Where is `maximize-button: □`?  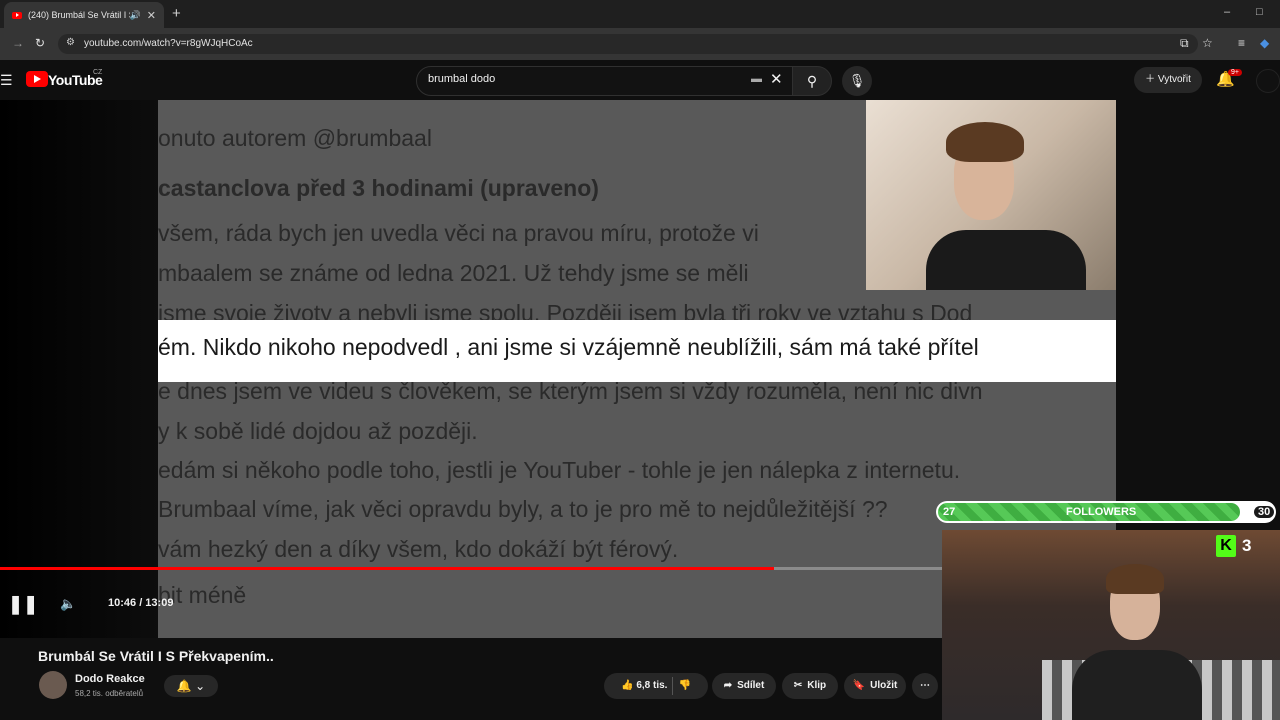 maximize-button: □ is located at coordinates (1259, 12).